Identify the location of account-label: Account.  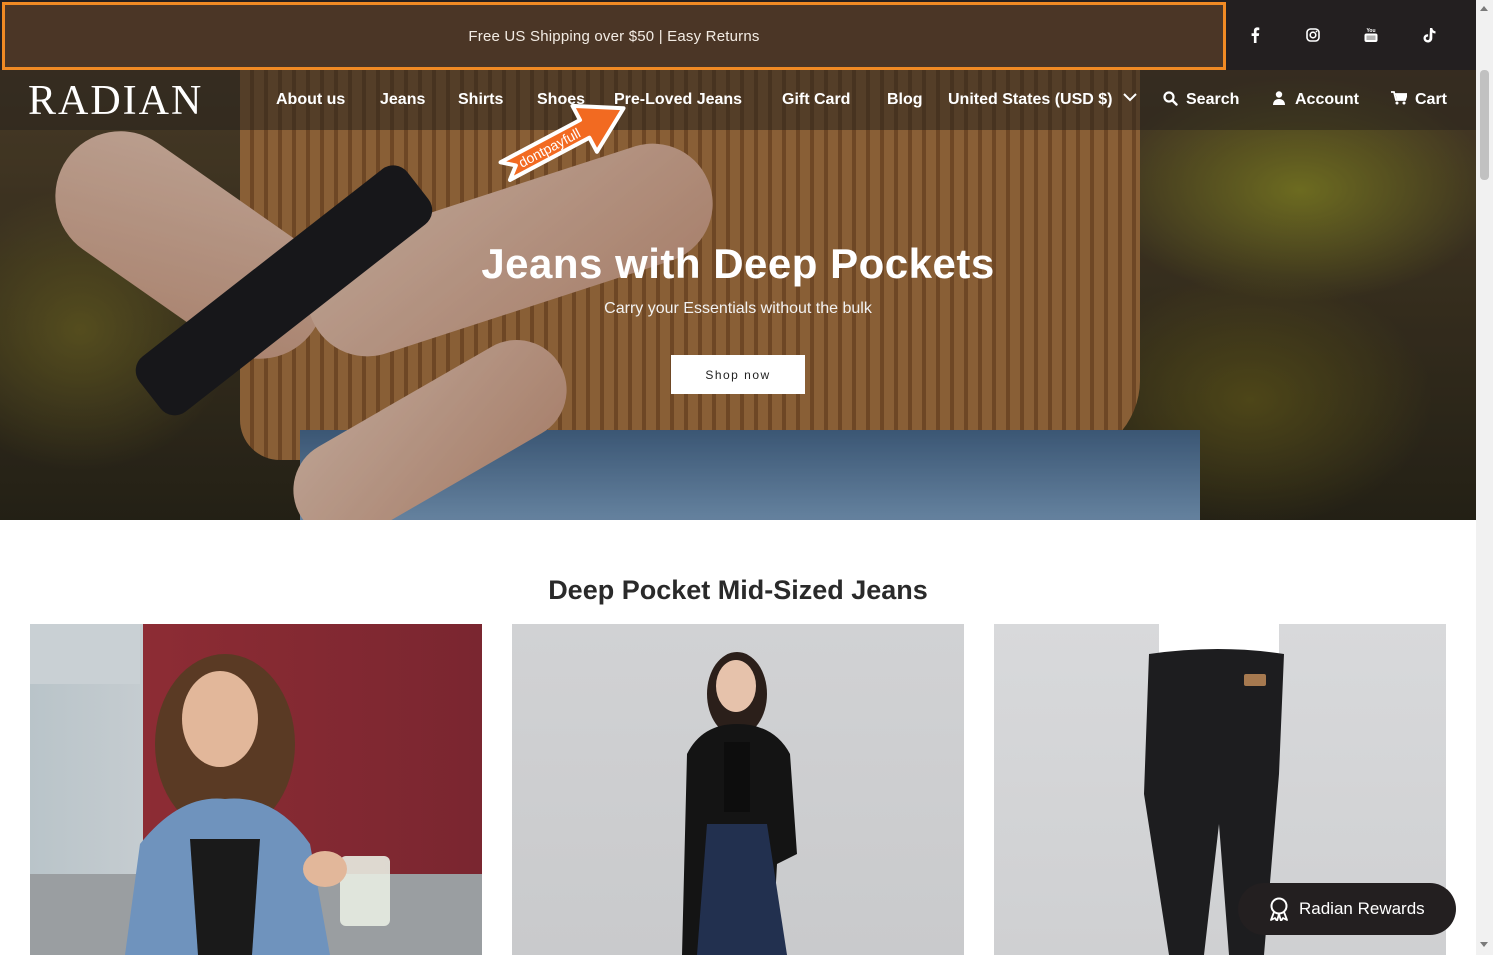
(1327, 99).